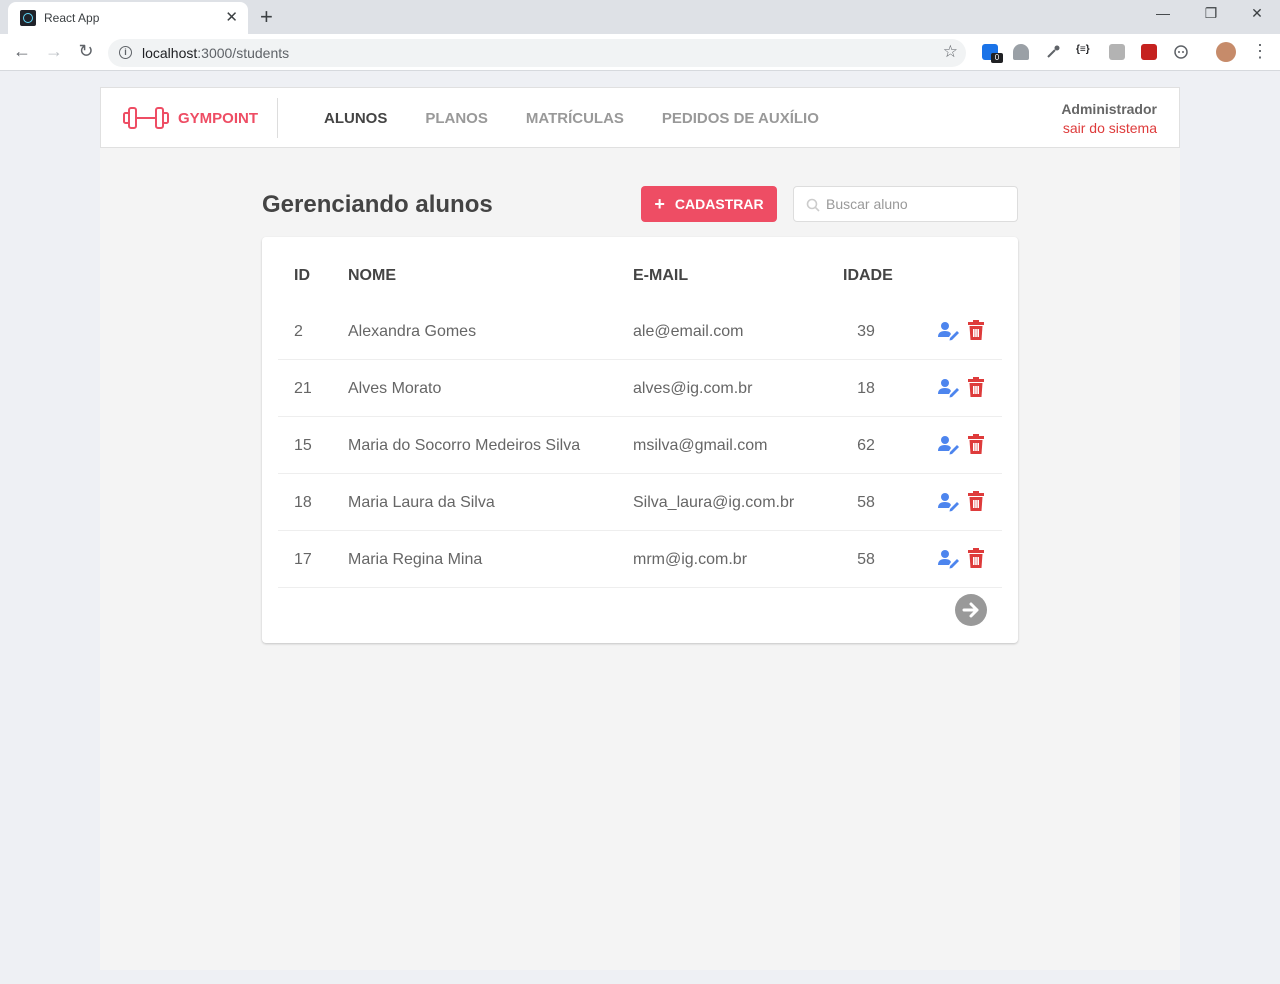  I want to click on react-favicon-icon, so click(28, 18).